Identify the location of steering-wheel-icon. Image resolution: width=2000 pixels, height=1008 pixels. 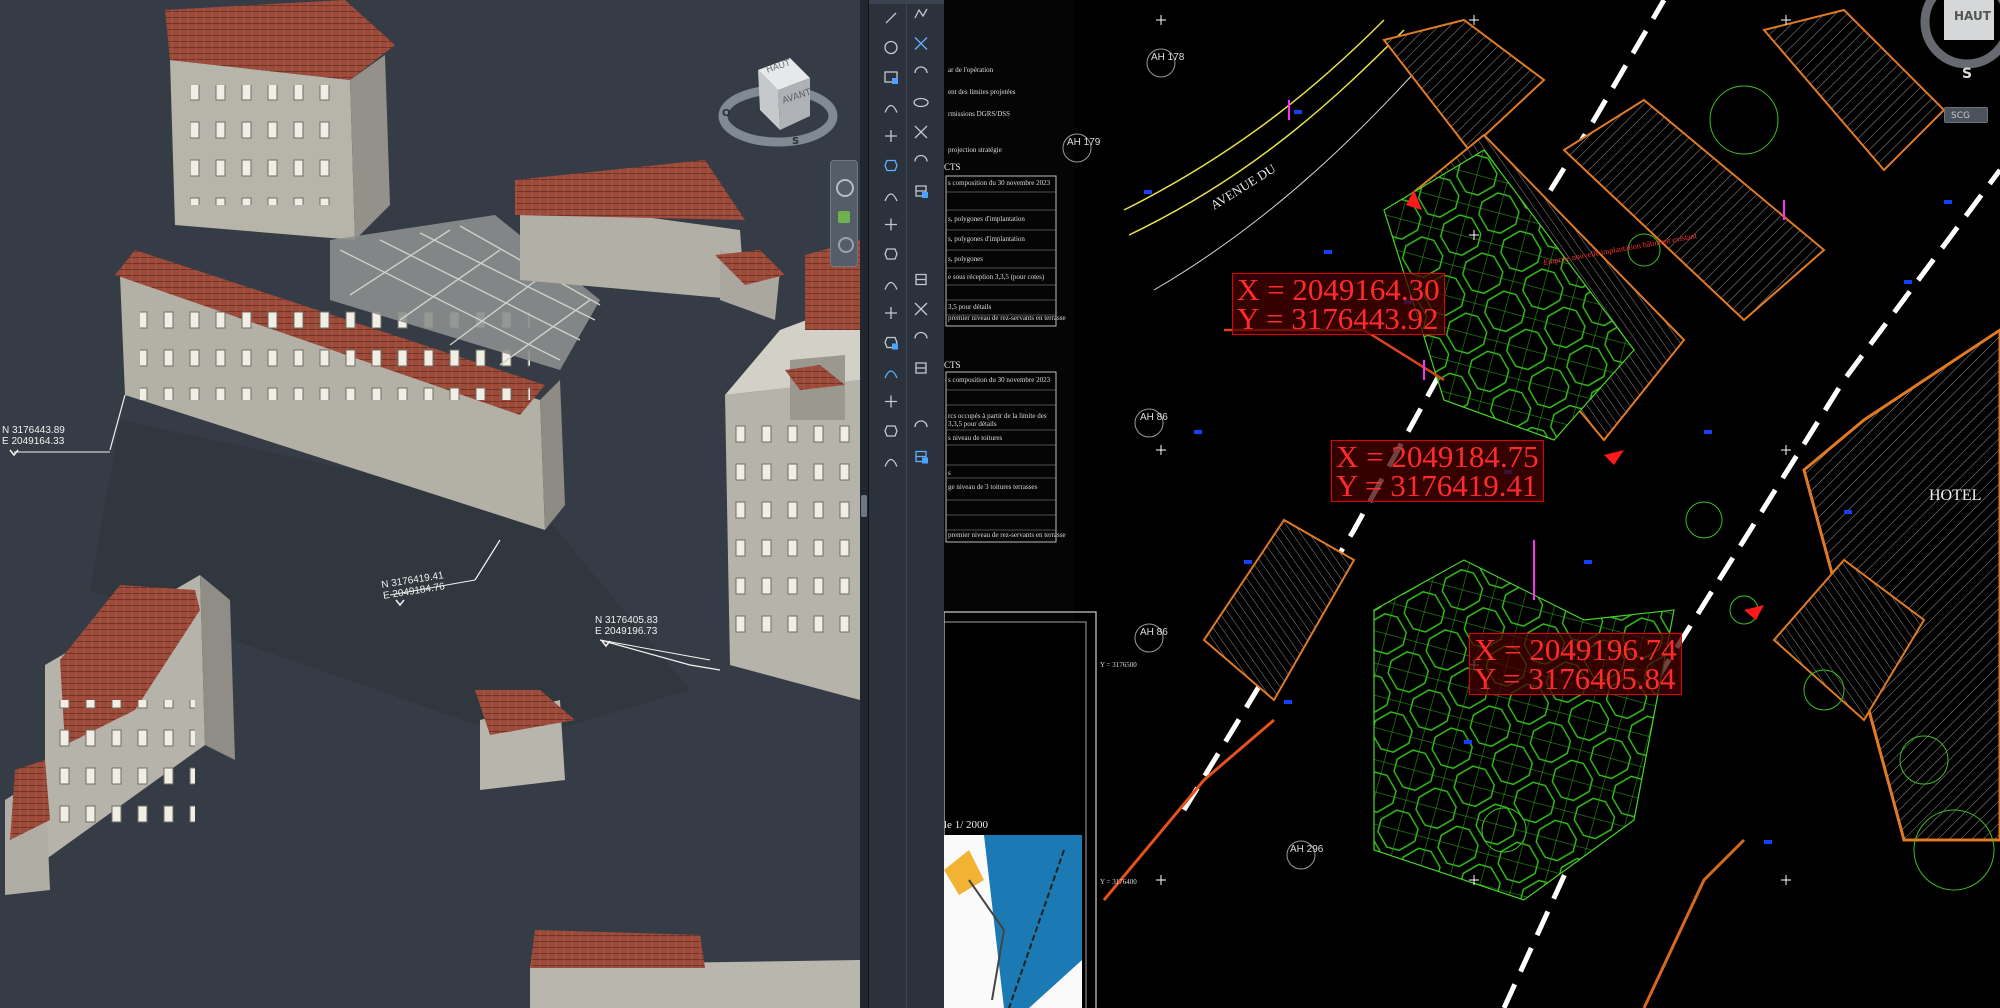
(845, 188).